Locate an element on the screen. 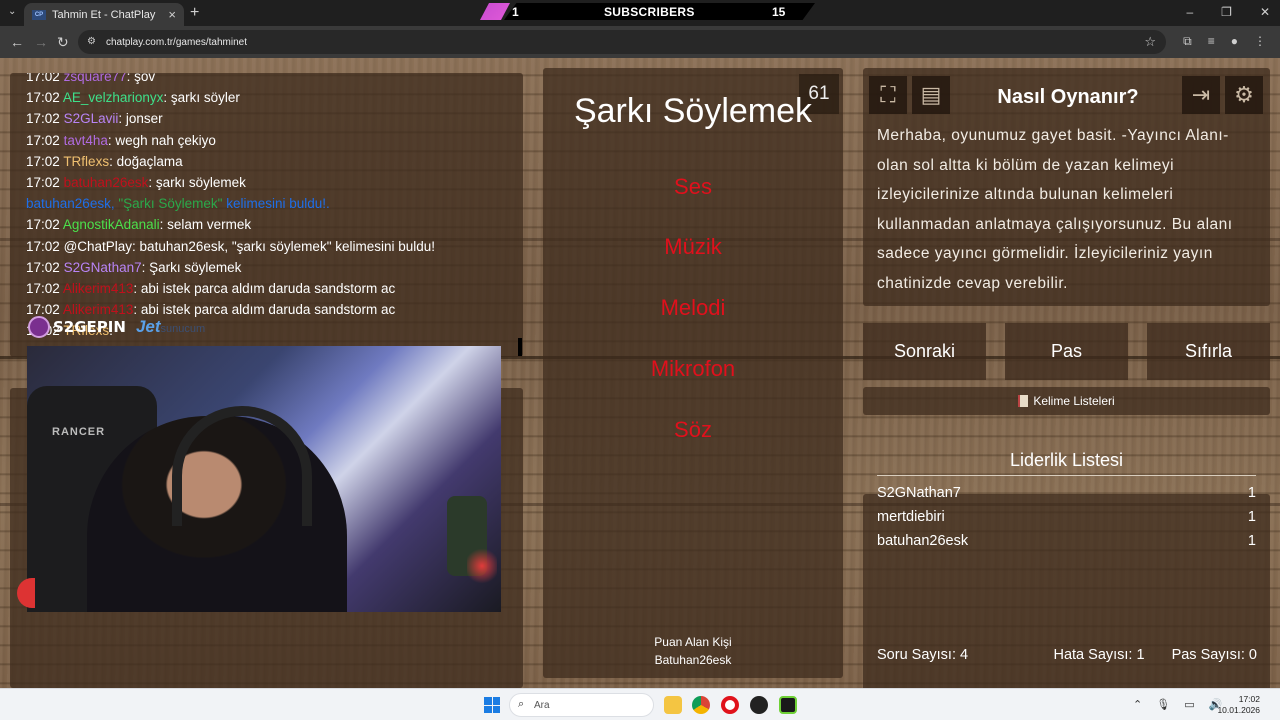  target-word: Şarkı Söylemek is located at coordinates (693, 111).